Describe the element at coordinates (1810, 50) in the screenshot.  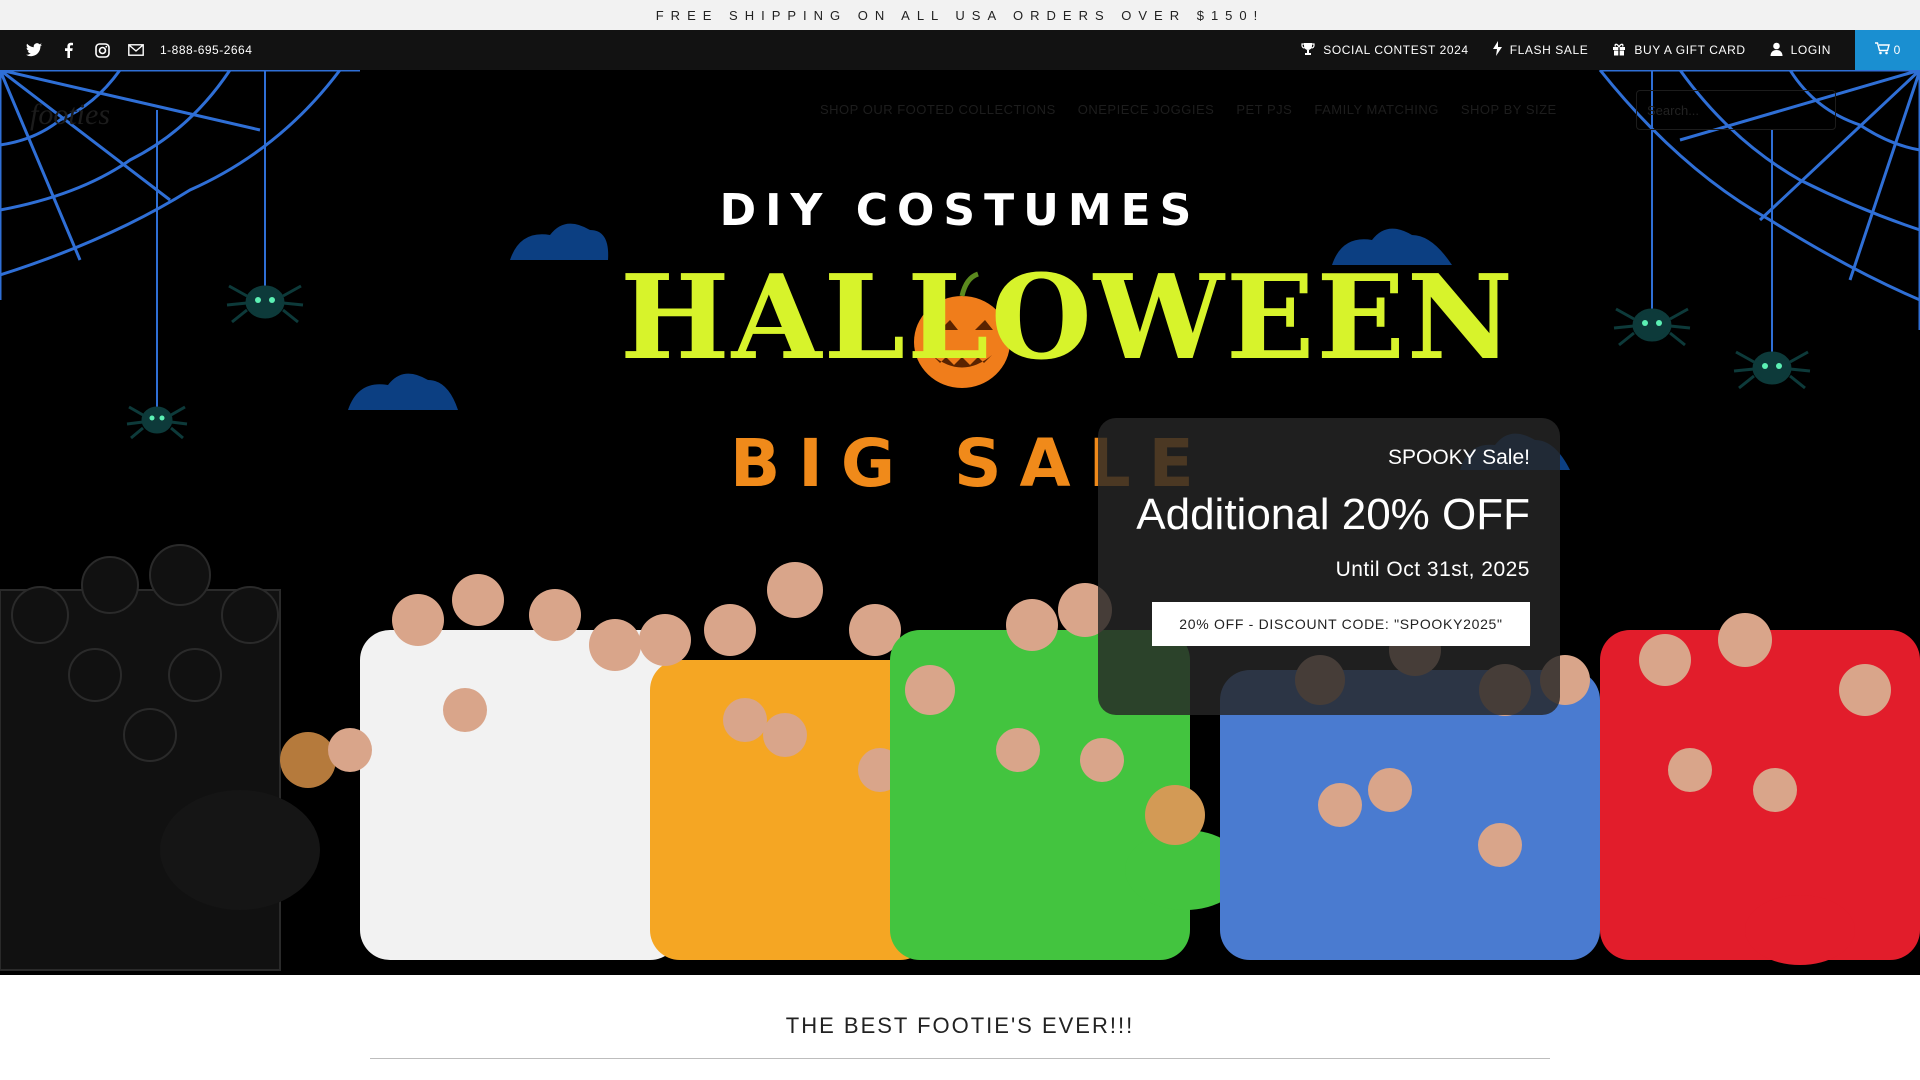
I see `login-label: LOGIN` at that location.